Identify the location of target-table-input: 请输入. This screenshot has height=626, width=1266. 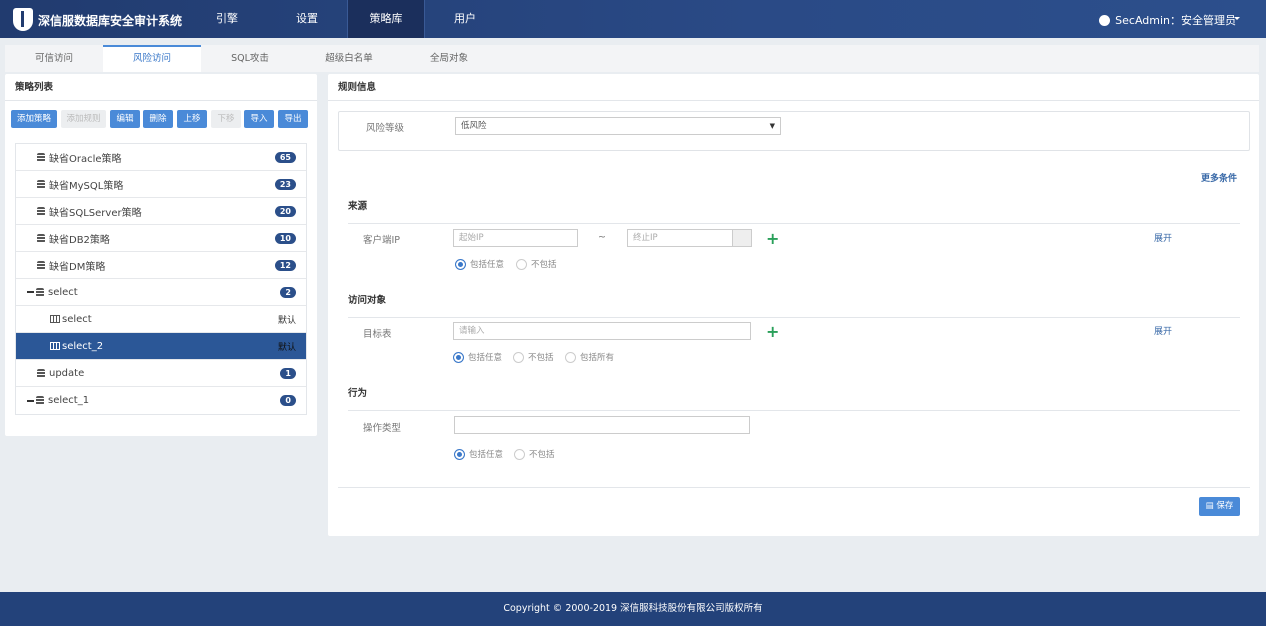
(602, 331).